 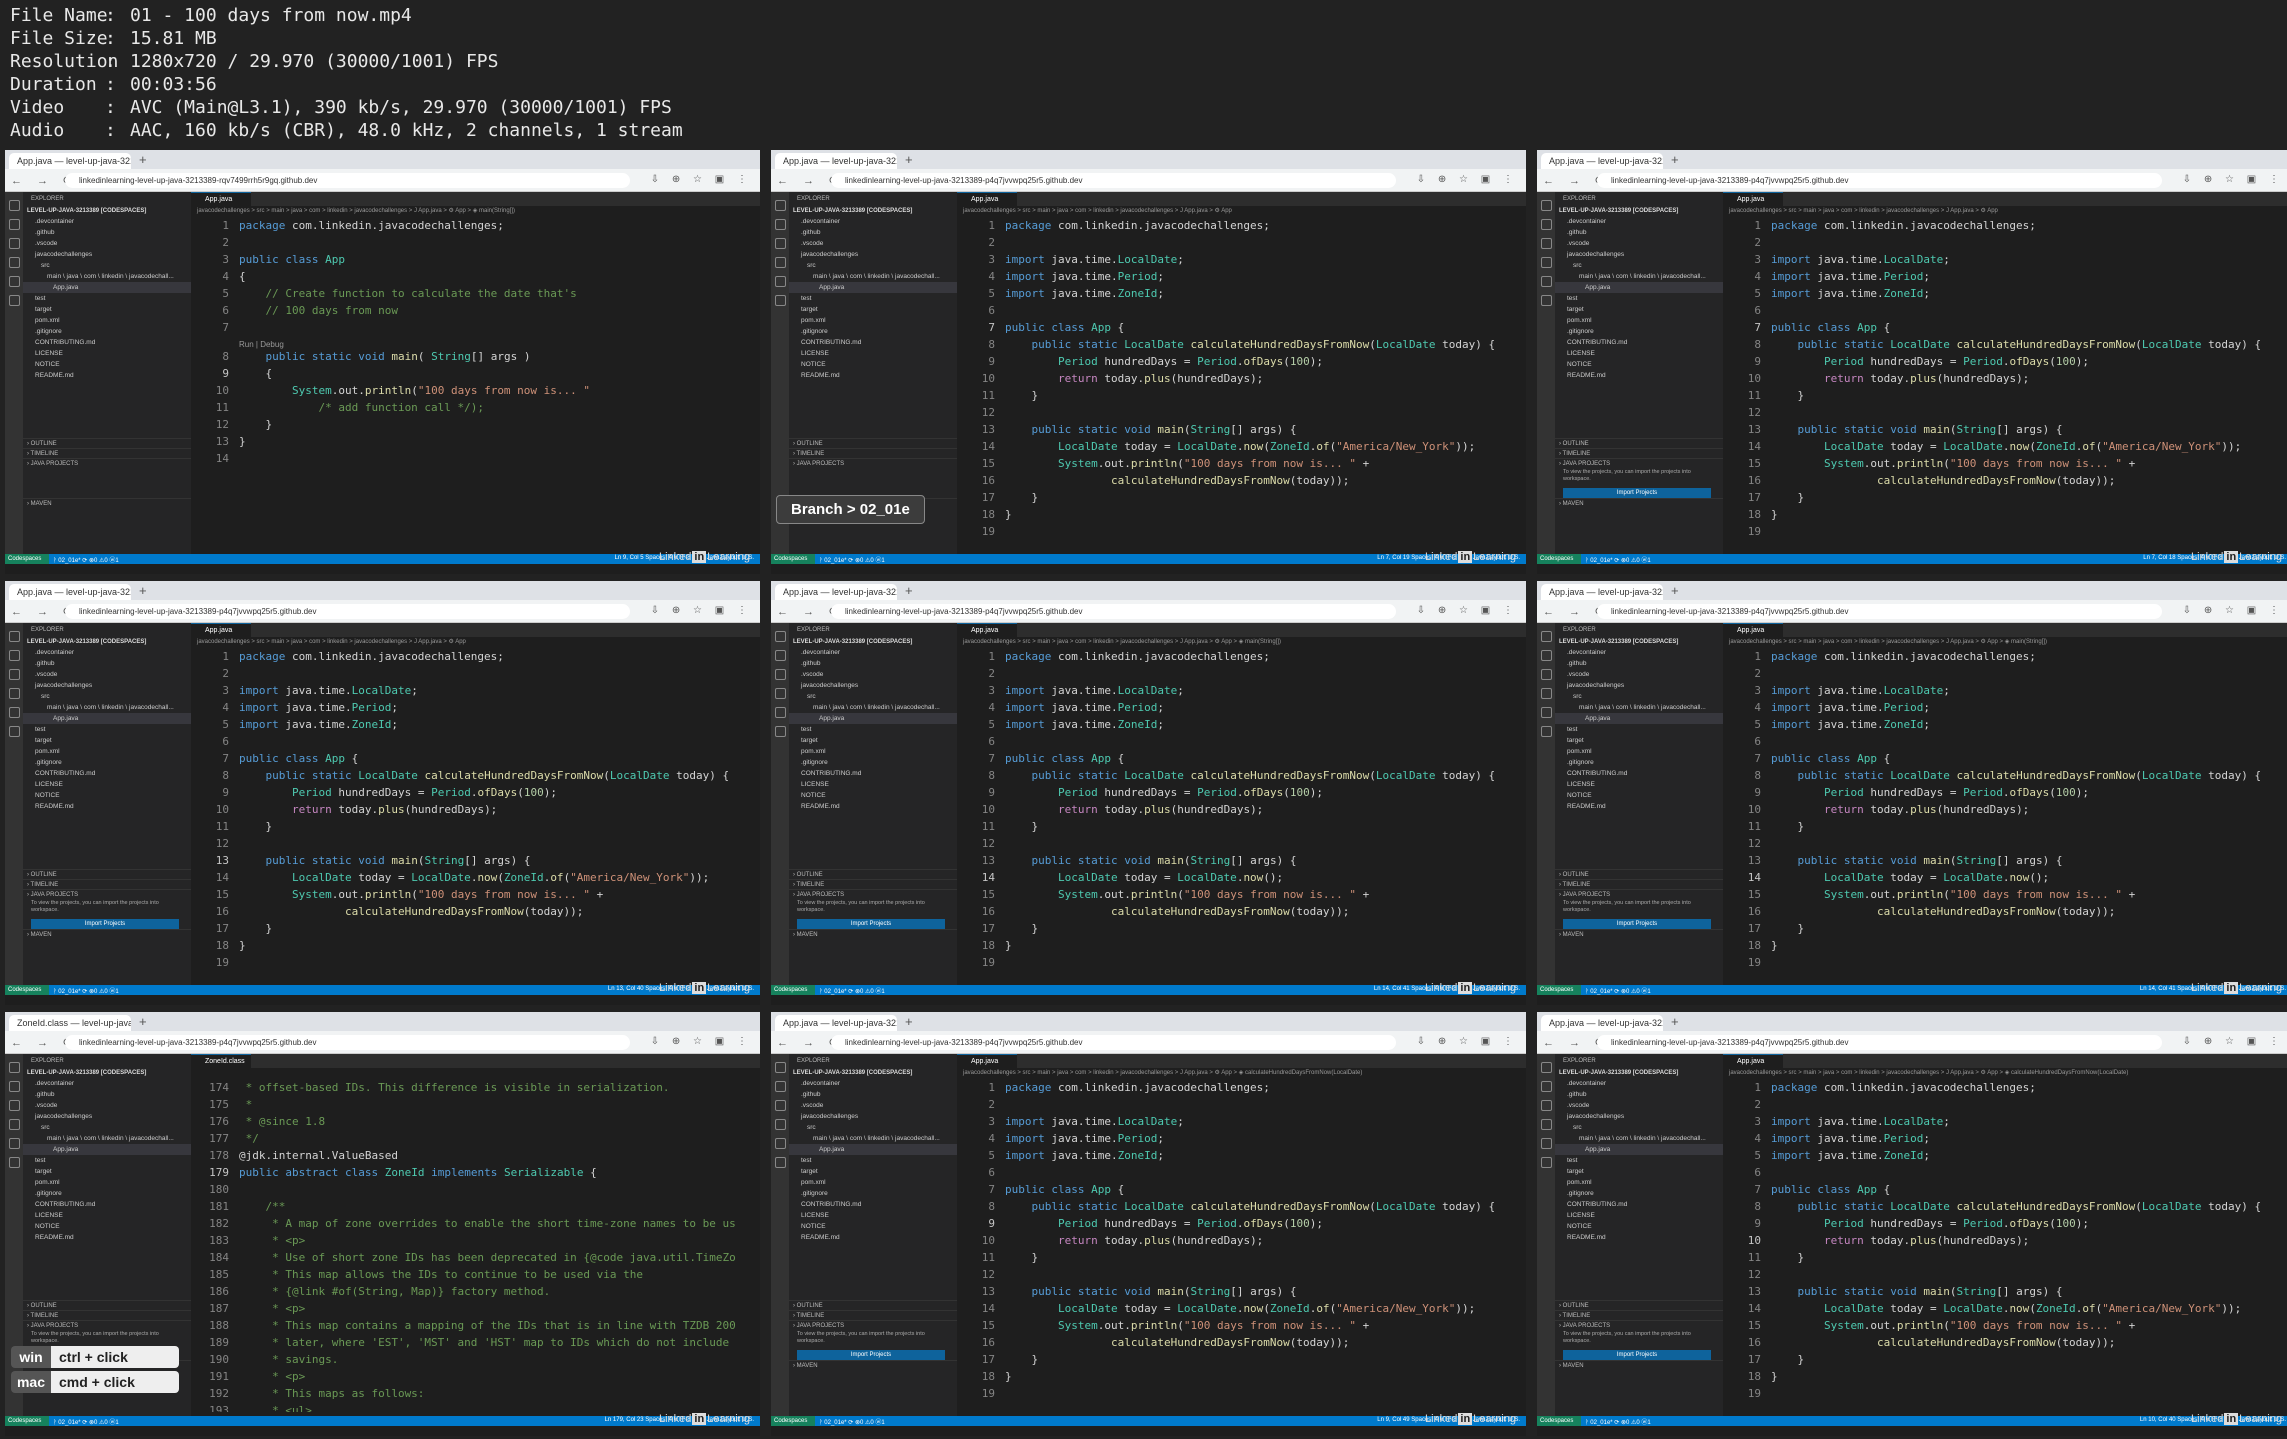 What do you see at coordinates (1639, 1094) in the screenshot?
I see `file-tree-item: .github` at bounding box center [1639, 1094].